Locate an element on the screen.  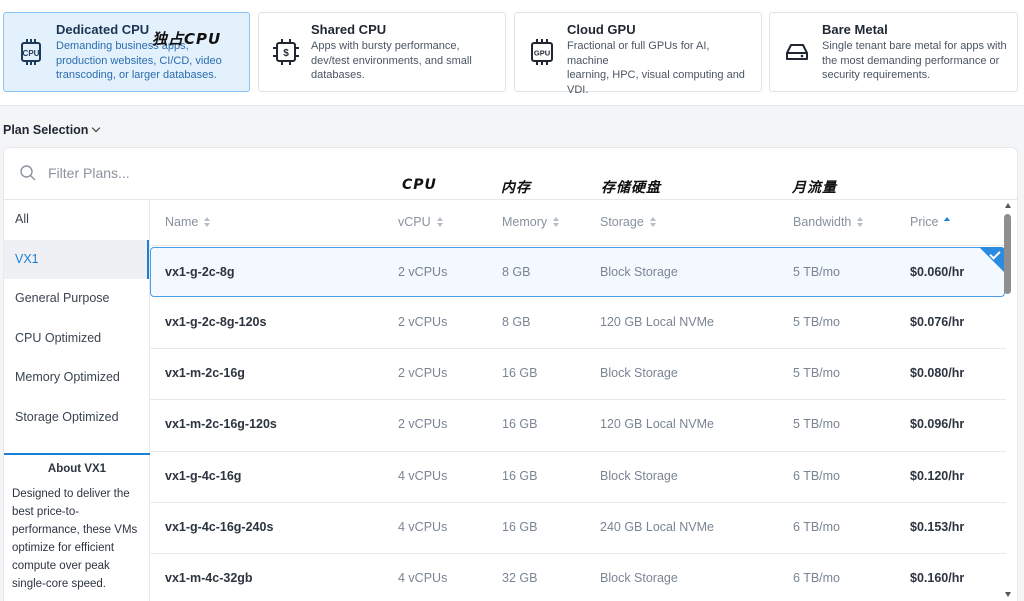
card-title: Cloud GPU is located at coordinates (601, 29).